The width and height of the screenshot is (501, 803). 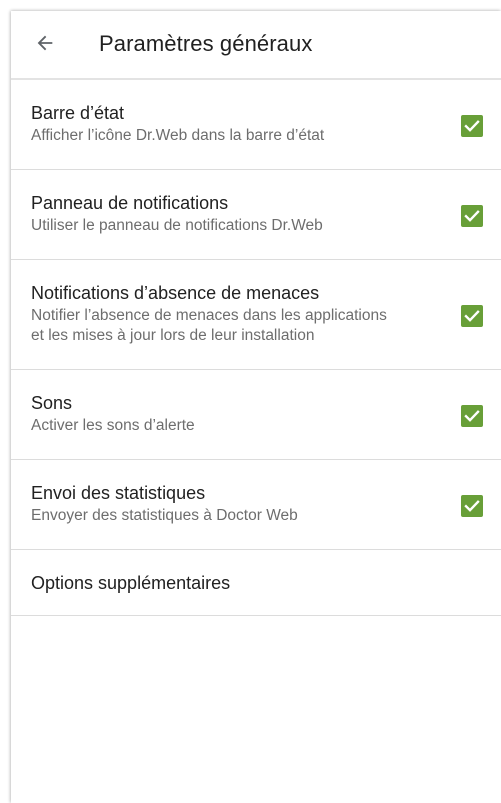 What do you see at coordinates (78, 113) in the screenshot?
I see `setting-title: Barre d’état` at bounding box center [78, 113].